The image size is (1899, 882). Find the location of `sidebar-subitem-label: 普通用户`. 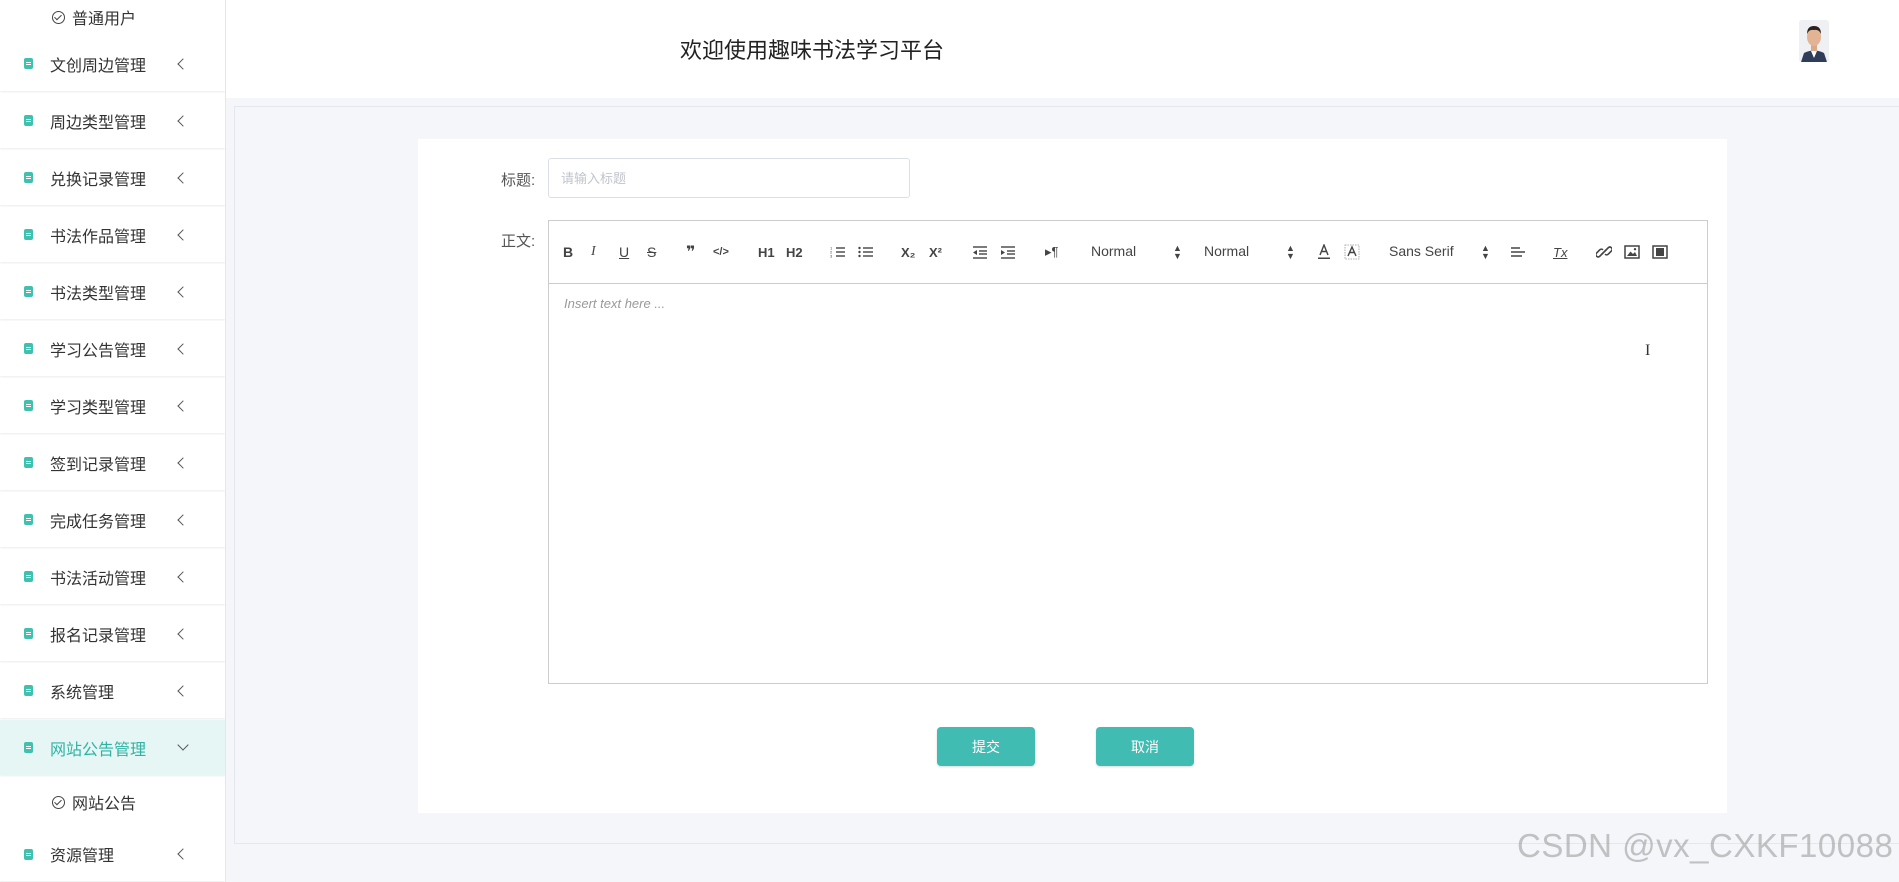

sidebar-subitem-label: 普通用户 is located at coordinates (104, 19).